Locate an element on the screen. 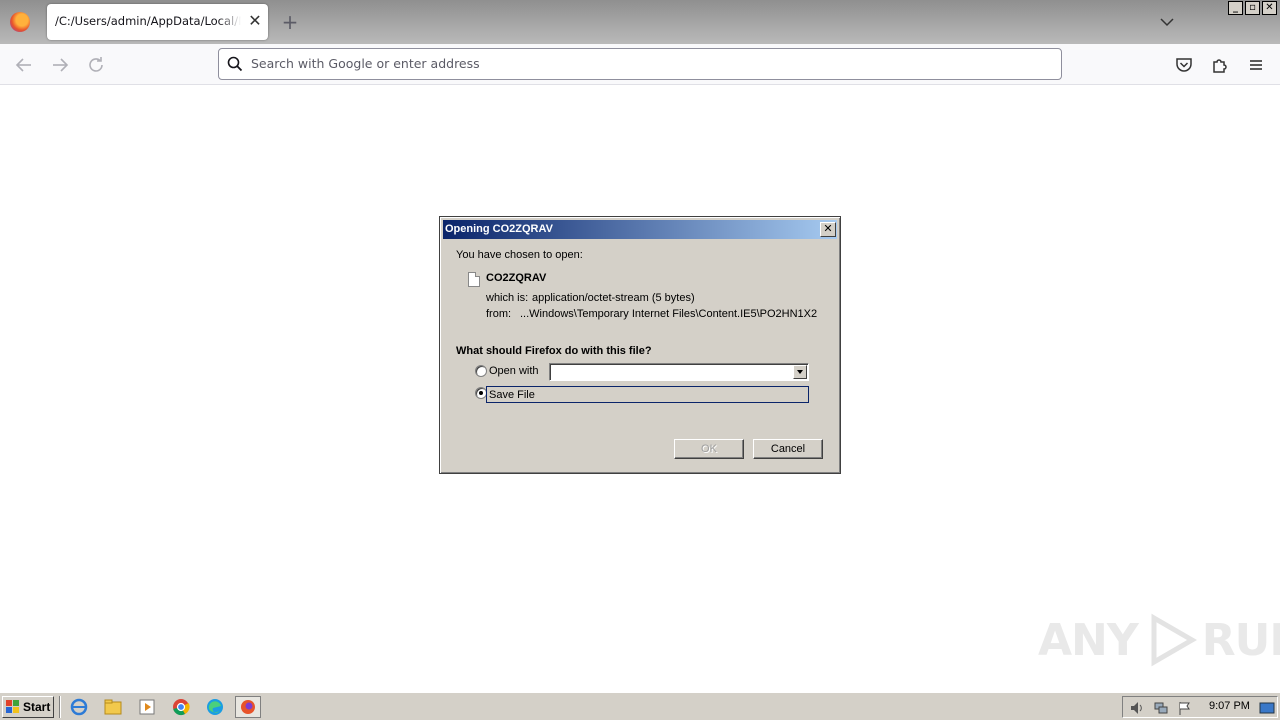 This screenshot has width=1280, height=720. show-desktop-icon is located at coordinates (1267, 708).